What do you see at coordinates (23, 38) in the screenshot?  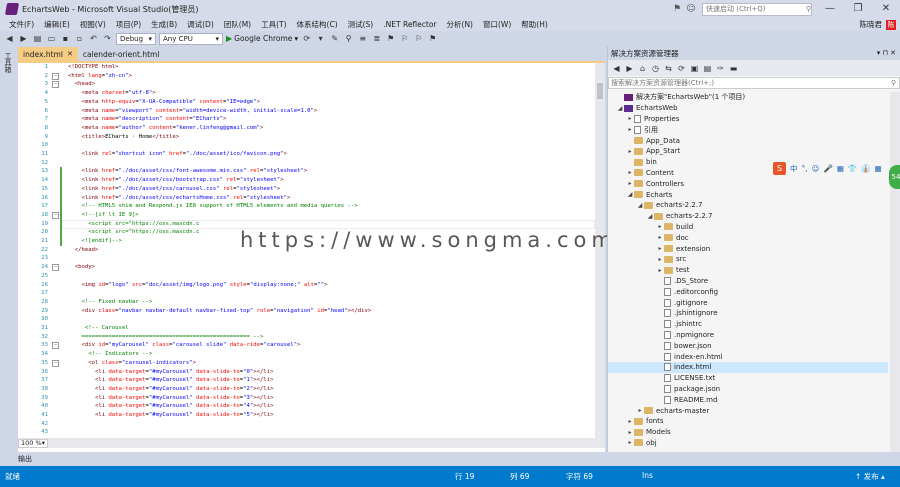 I see `forward-icon: ▶` at bounding box center [23, 38].